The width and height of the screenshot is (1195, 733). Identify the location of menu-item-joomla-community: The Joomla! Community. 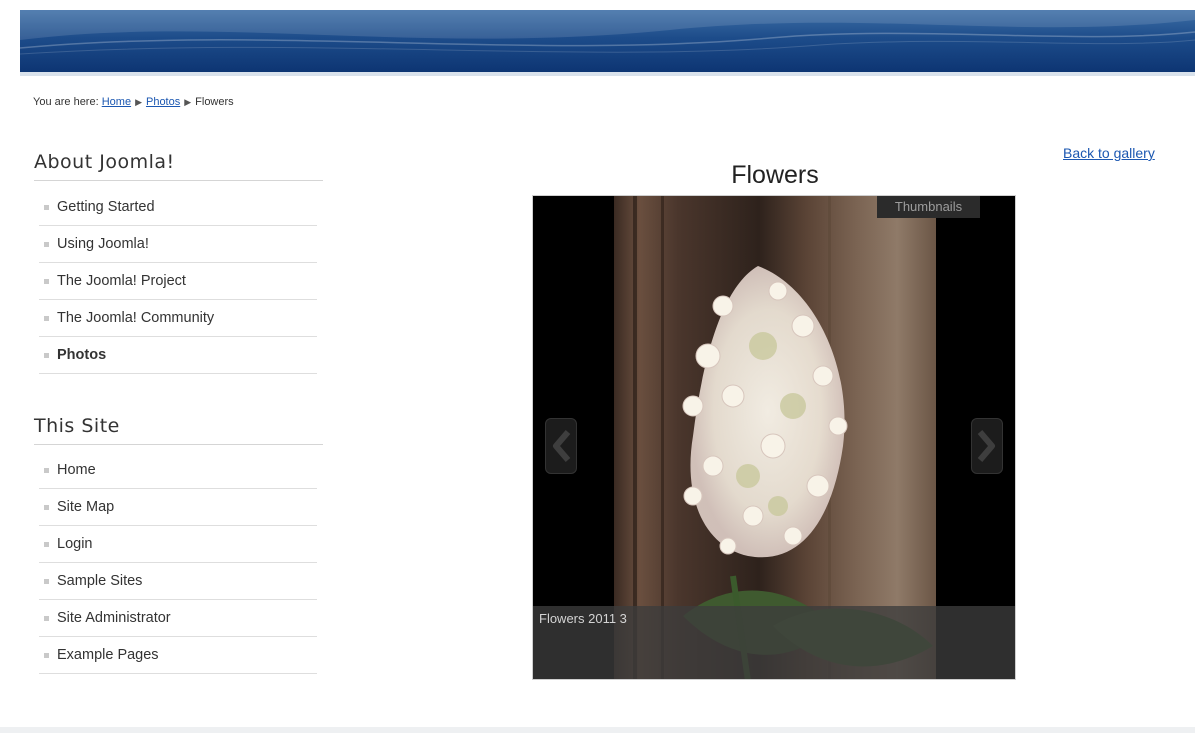
(178, 318).